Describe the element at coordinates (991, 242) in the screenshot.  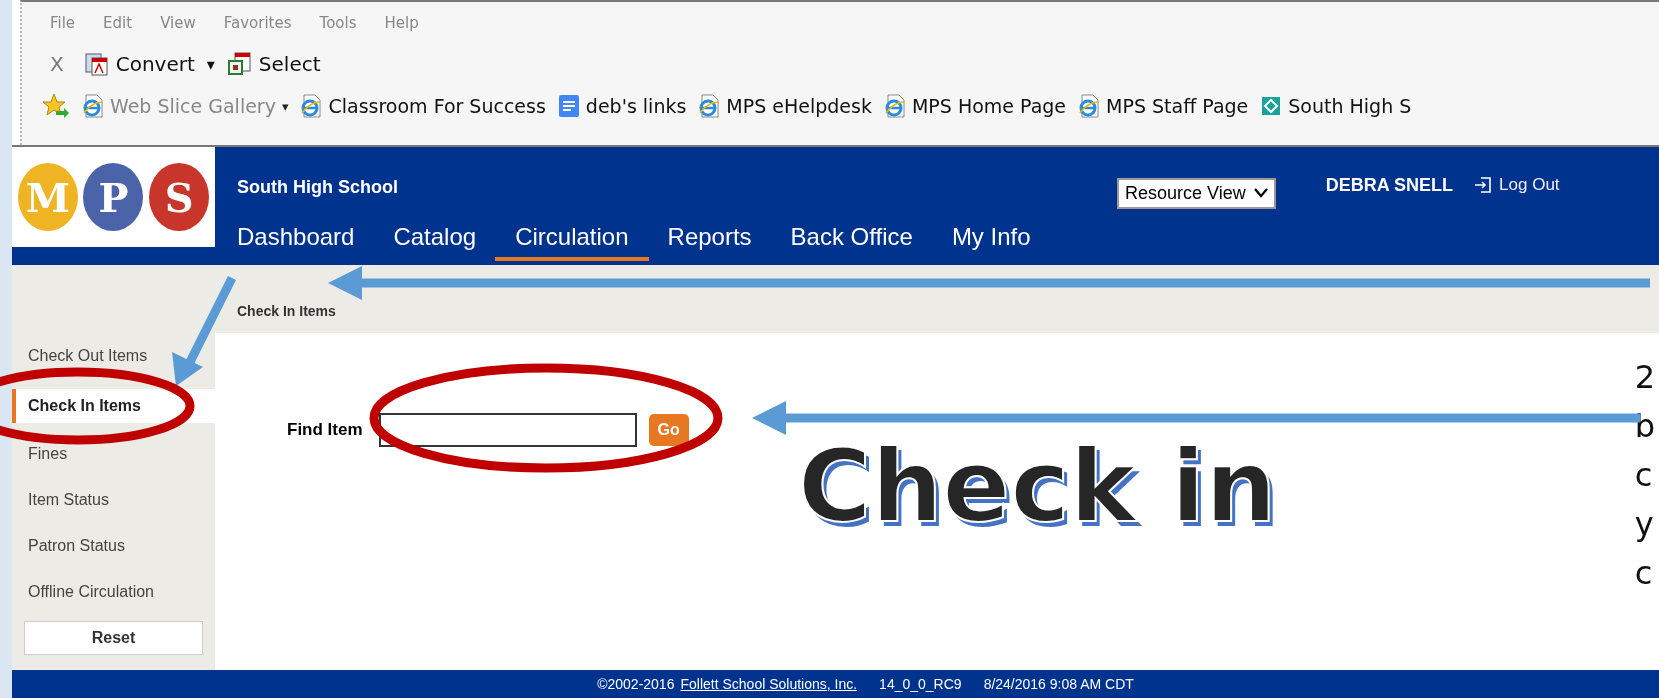
I see `nav-tab: My Info` at that location.